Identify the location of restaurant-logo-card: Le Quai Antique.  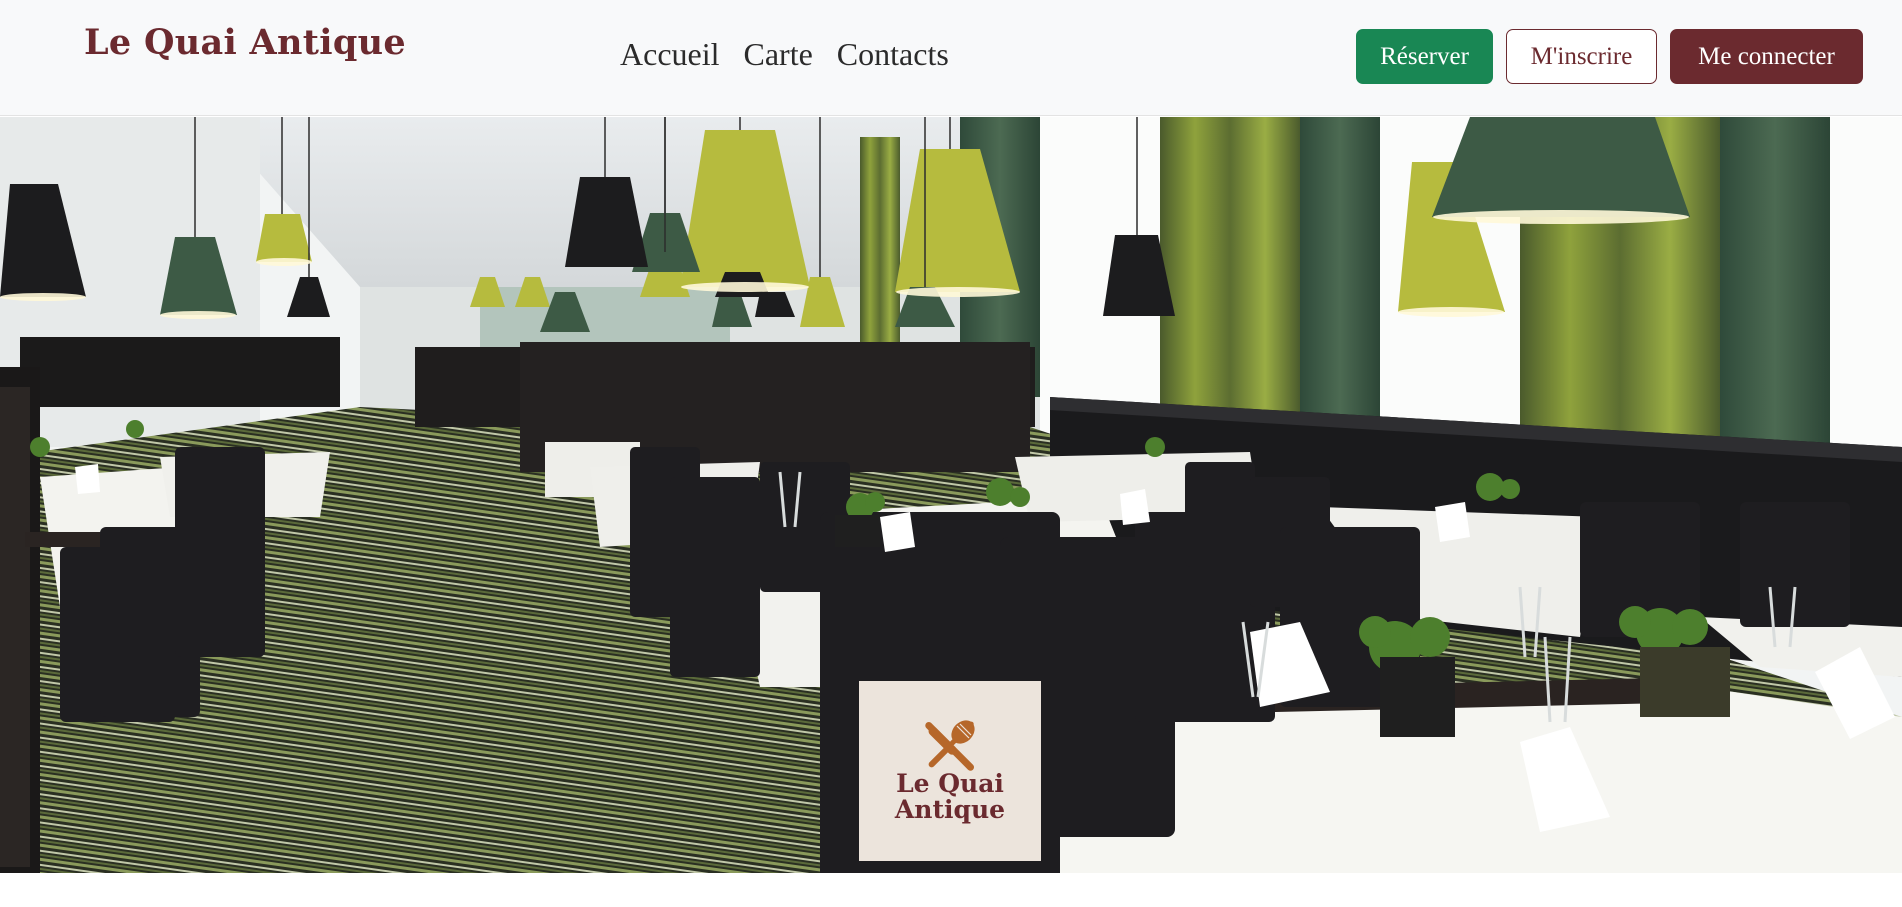
(950, 771).